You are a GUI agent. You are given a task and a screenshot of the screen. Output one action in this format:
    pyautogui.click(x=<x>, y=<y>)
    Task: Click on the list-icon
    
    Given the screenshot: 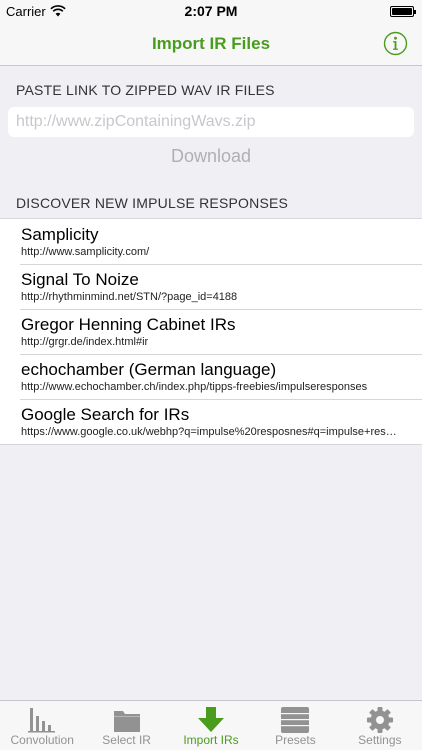 What is the action you would take?
    pyautogui.click(x=295, y=720)
    